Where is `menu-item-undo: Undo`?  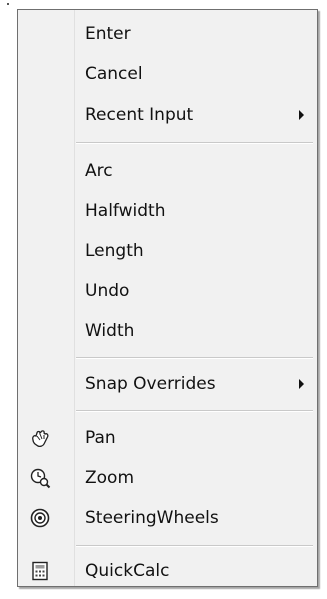
menu-item-undo: Undo is located at coordinates (167, 291).